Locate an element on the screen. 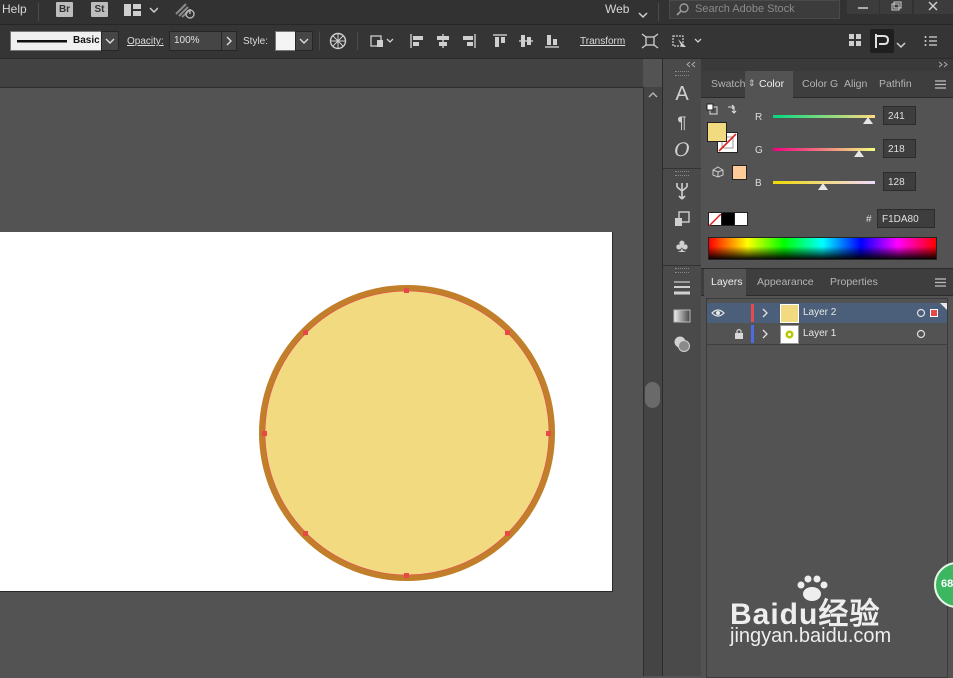  baidu-watermark: Baidu经验 jingyan.baidu.com is located at coordinates (810, 611).